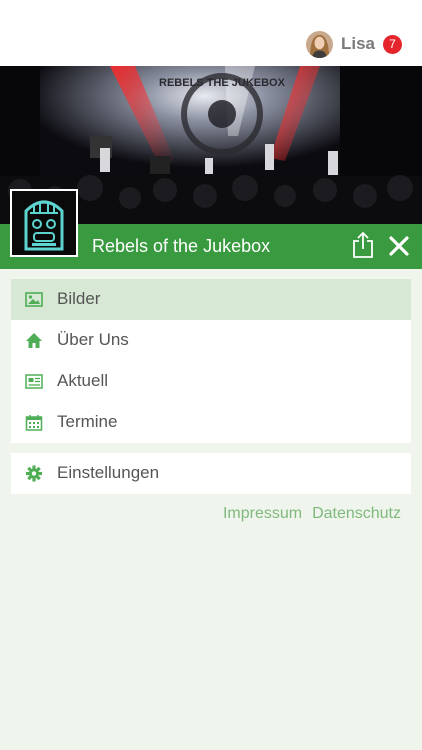 The width and height of the screenshot is (422, 750). What do you see at coordinates (44, 223) in the screenshot?
I see `band-logo` at bounding box center [44, 223].